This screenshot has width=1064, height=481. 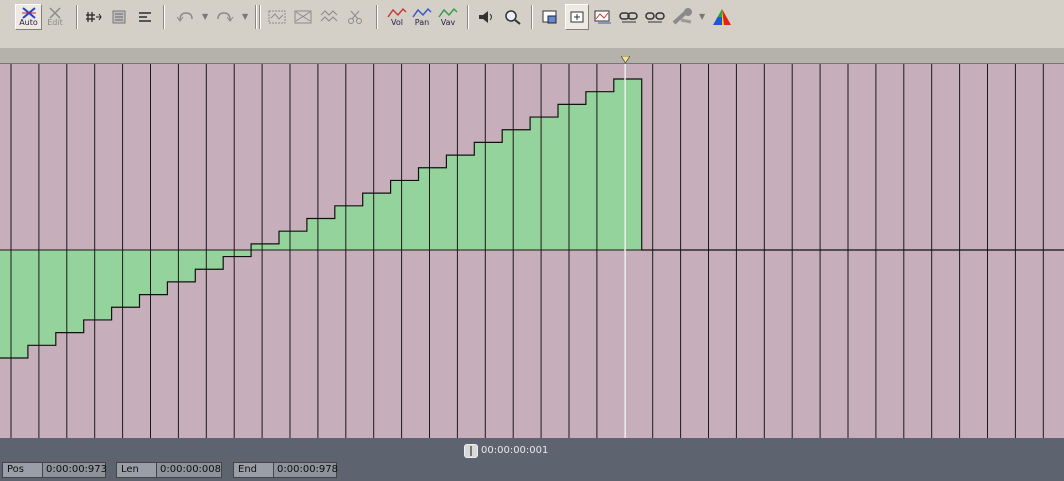 I want to click on select-all-icon, so click(x=303, y=17).